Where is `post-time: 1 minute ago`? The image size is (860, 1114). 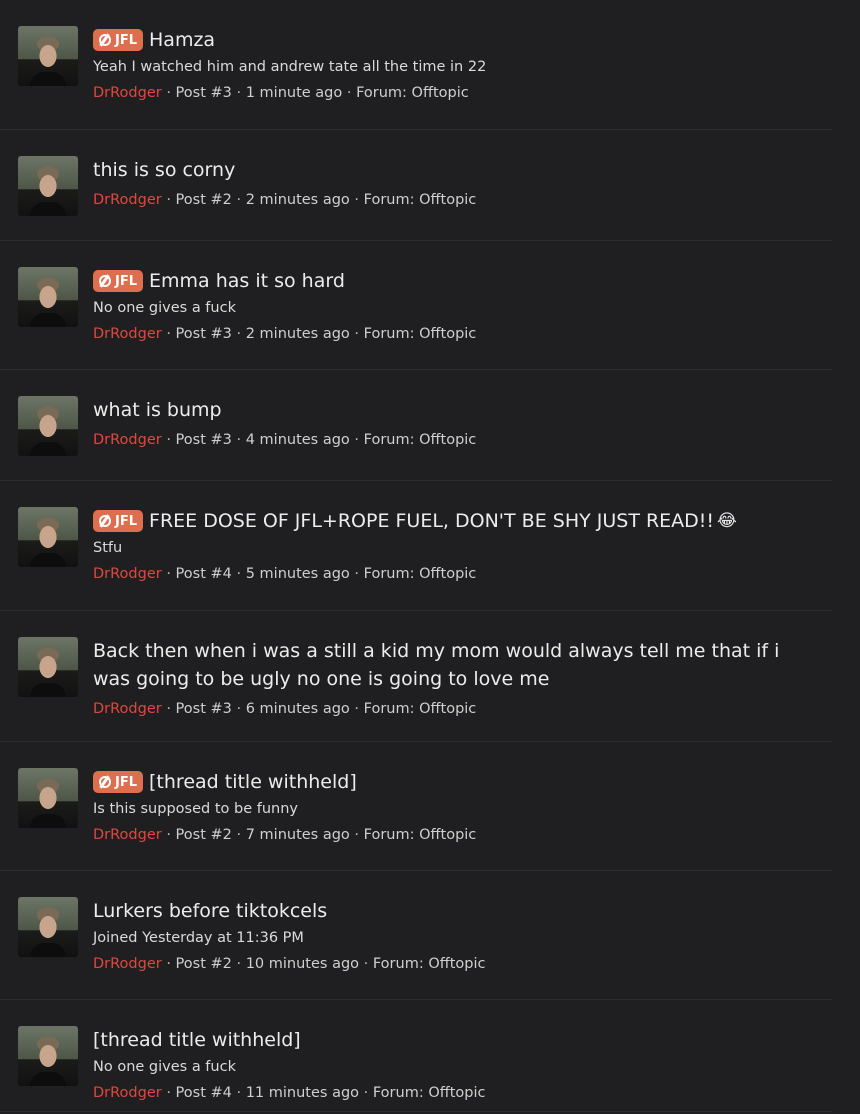 post-time: 1 minute ago is located at coordinates (294, 93).